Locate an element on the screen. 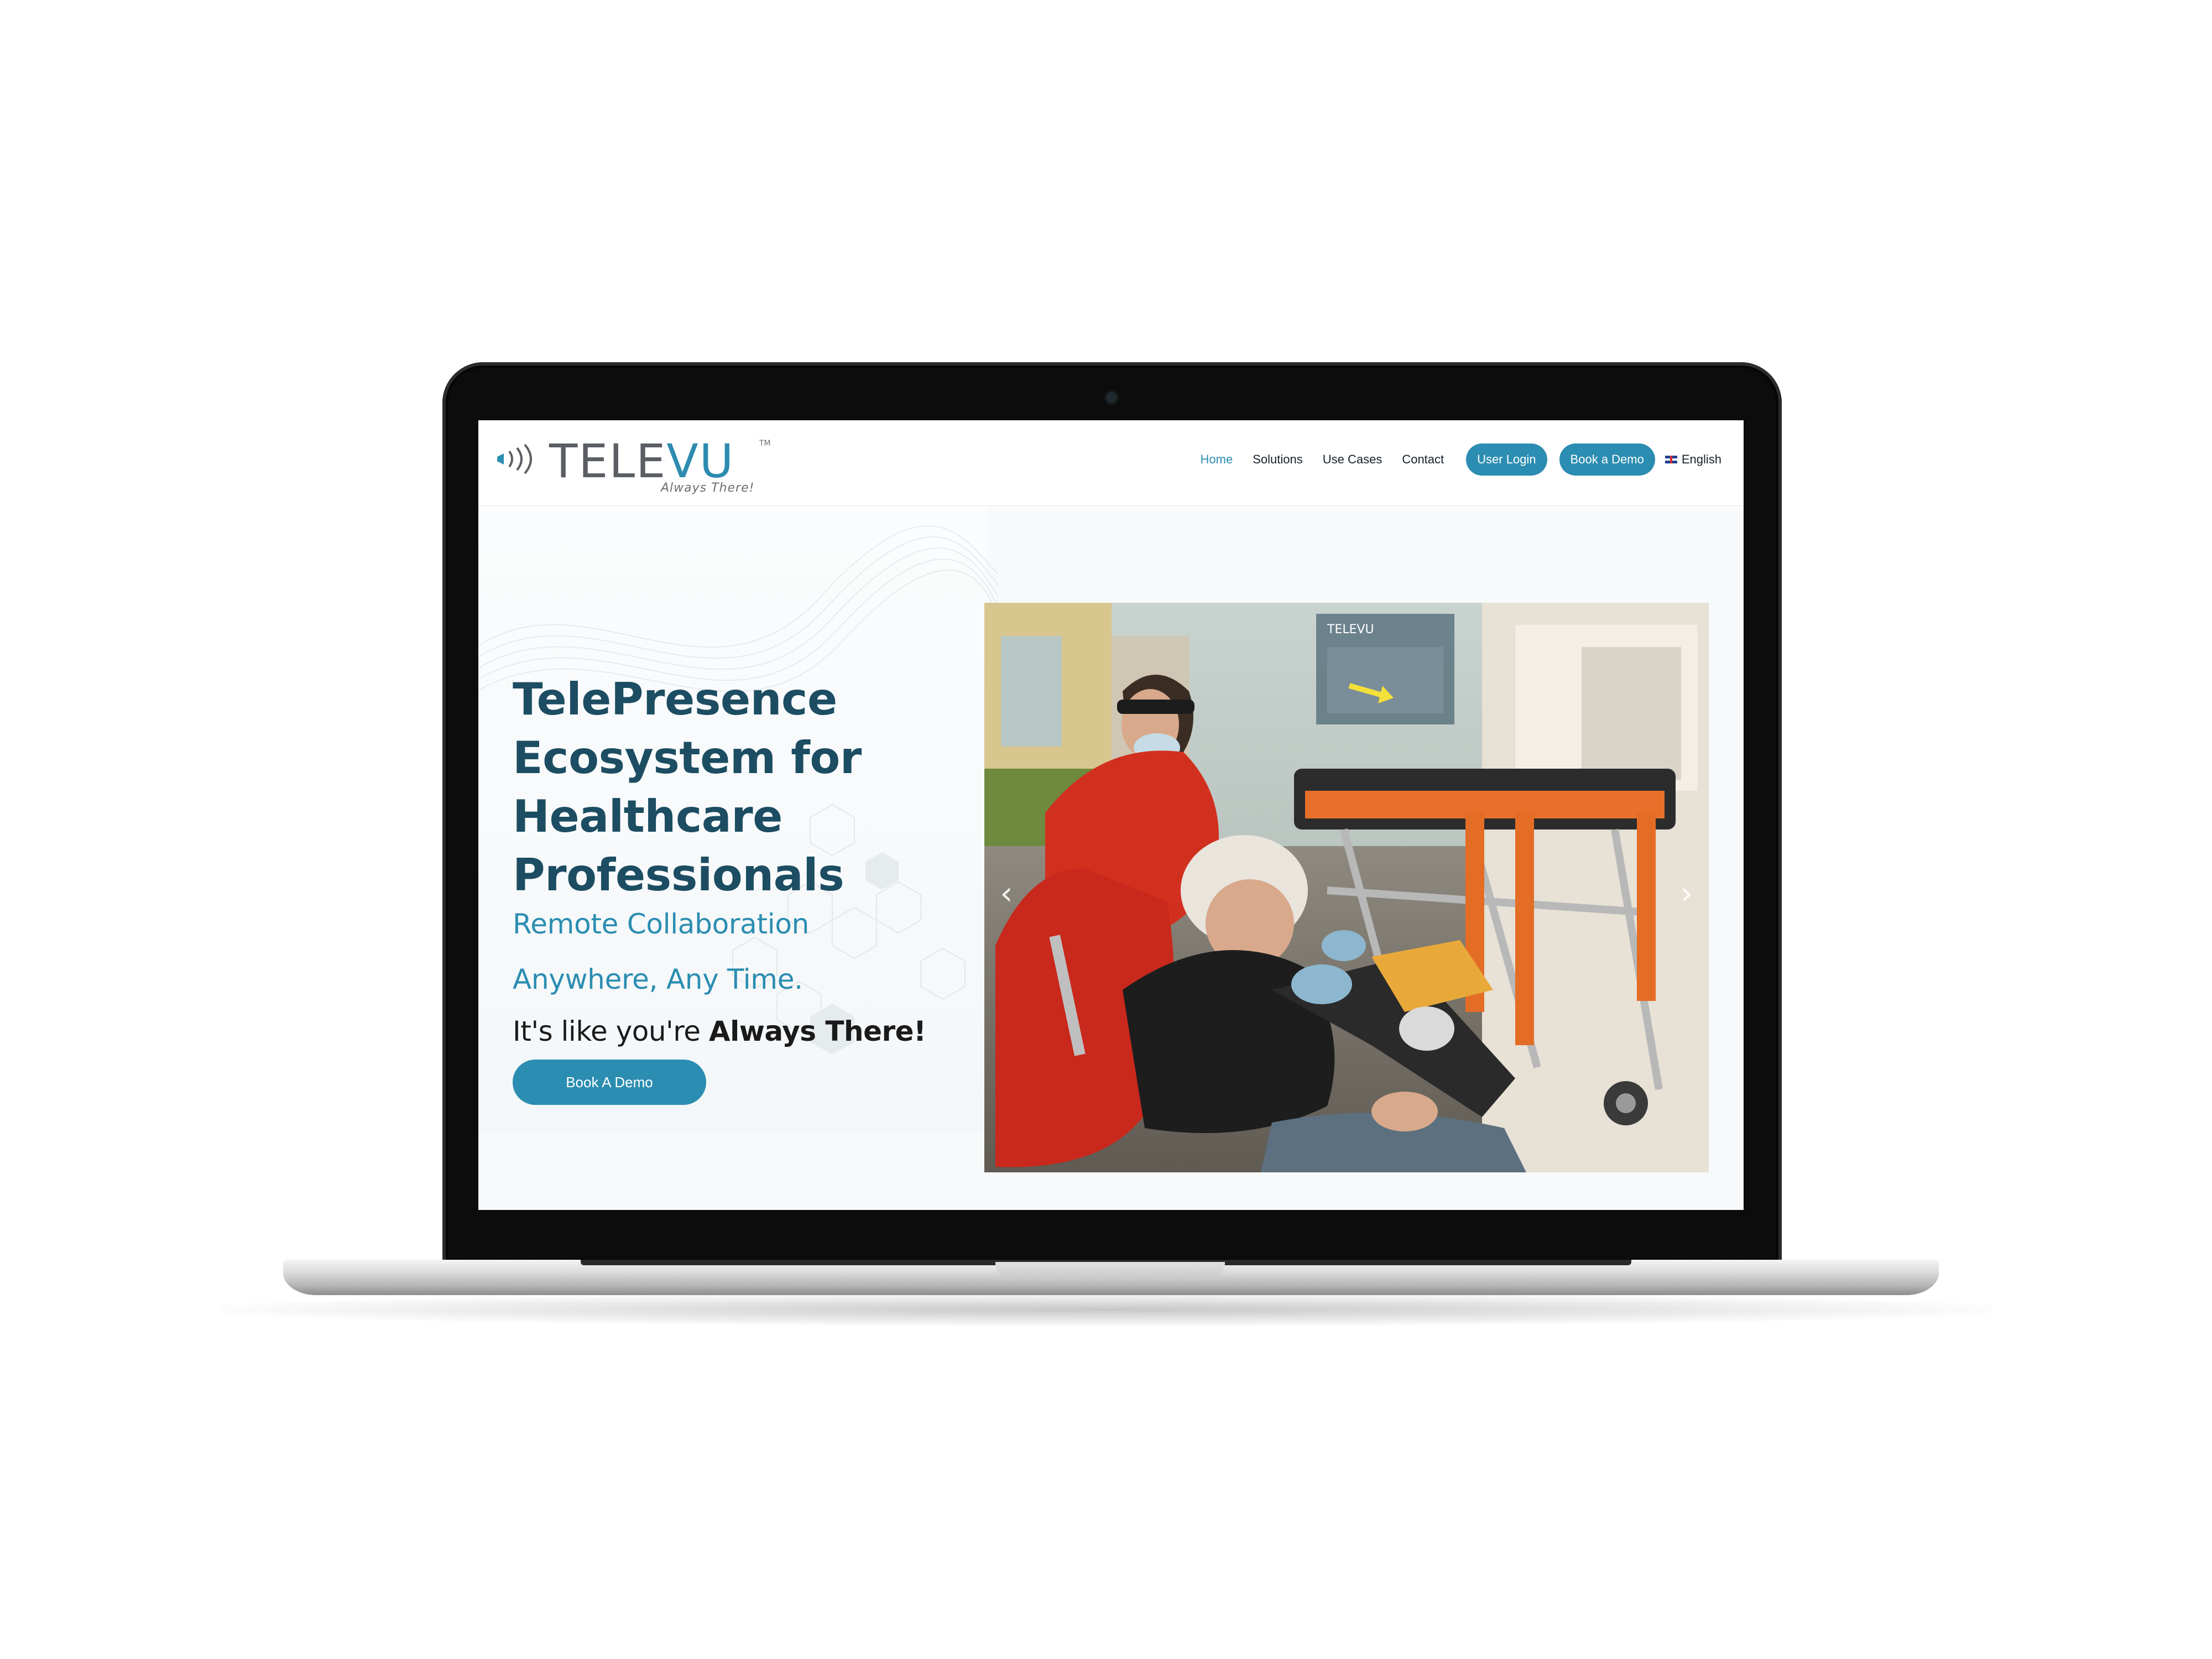 This screenshot has height=1659, width=2212. televu-logo: TELEVU TM Always There! is located at coordinates (633, 466).